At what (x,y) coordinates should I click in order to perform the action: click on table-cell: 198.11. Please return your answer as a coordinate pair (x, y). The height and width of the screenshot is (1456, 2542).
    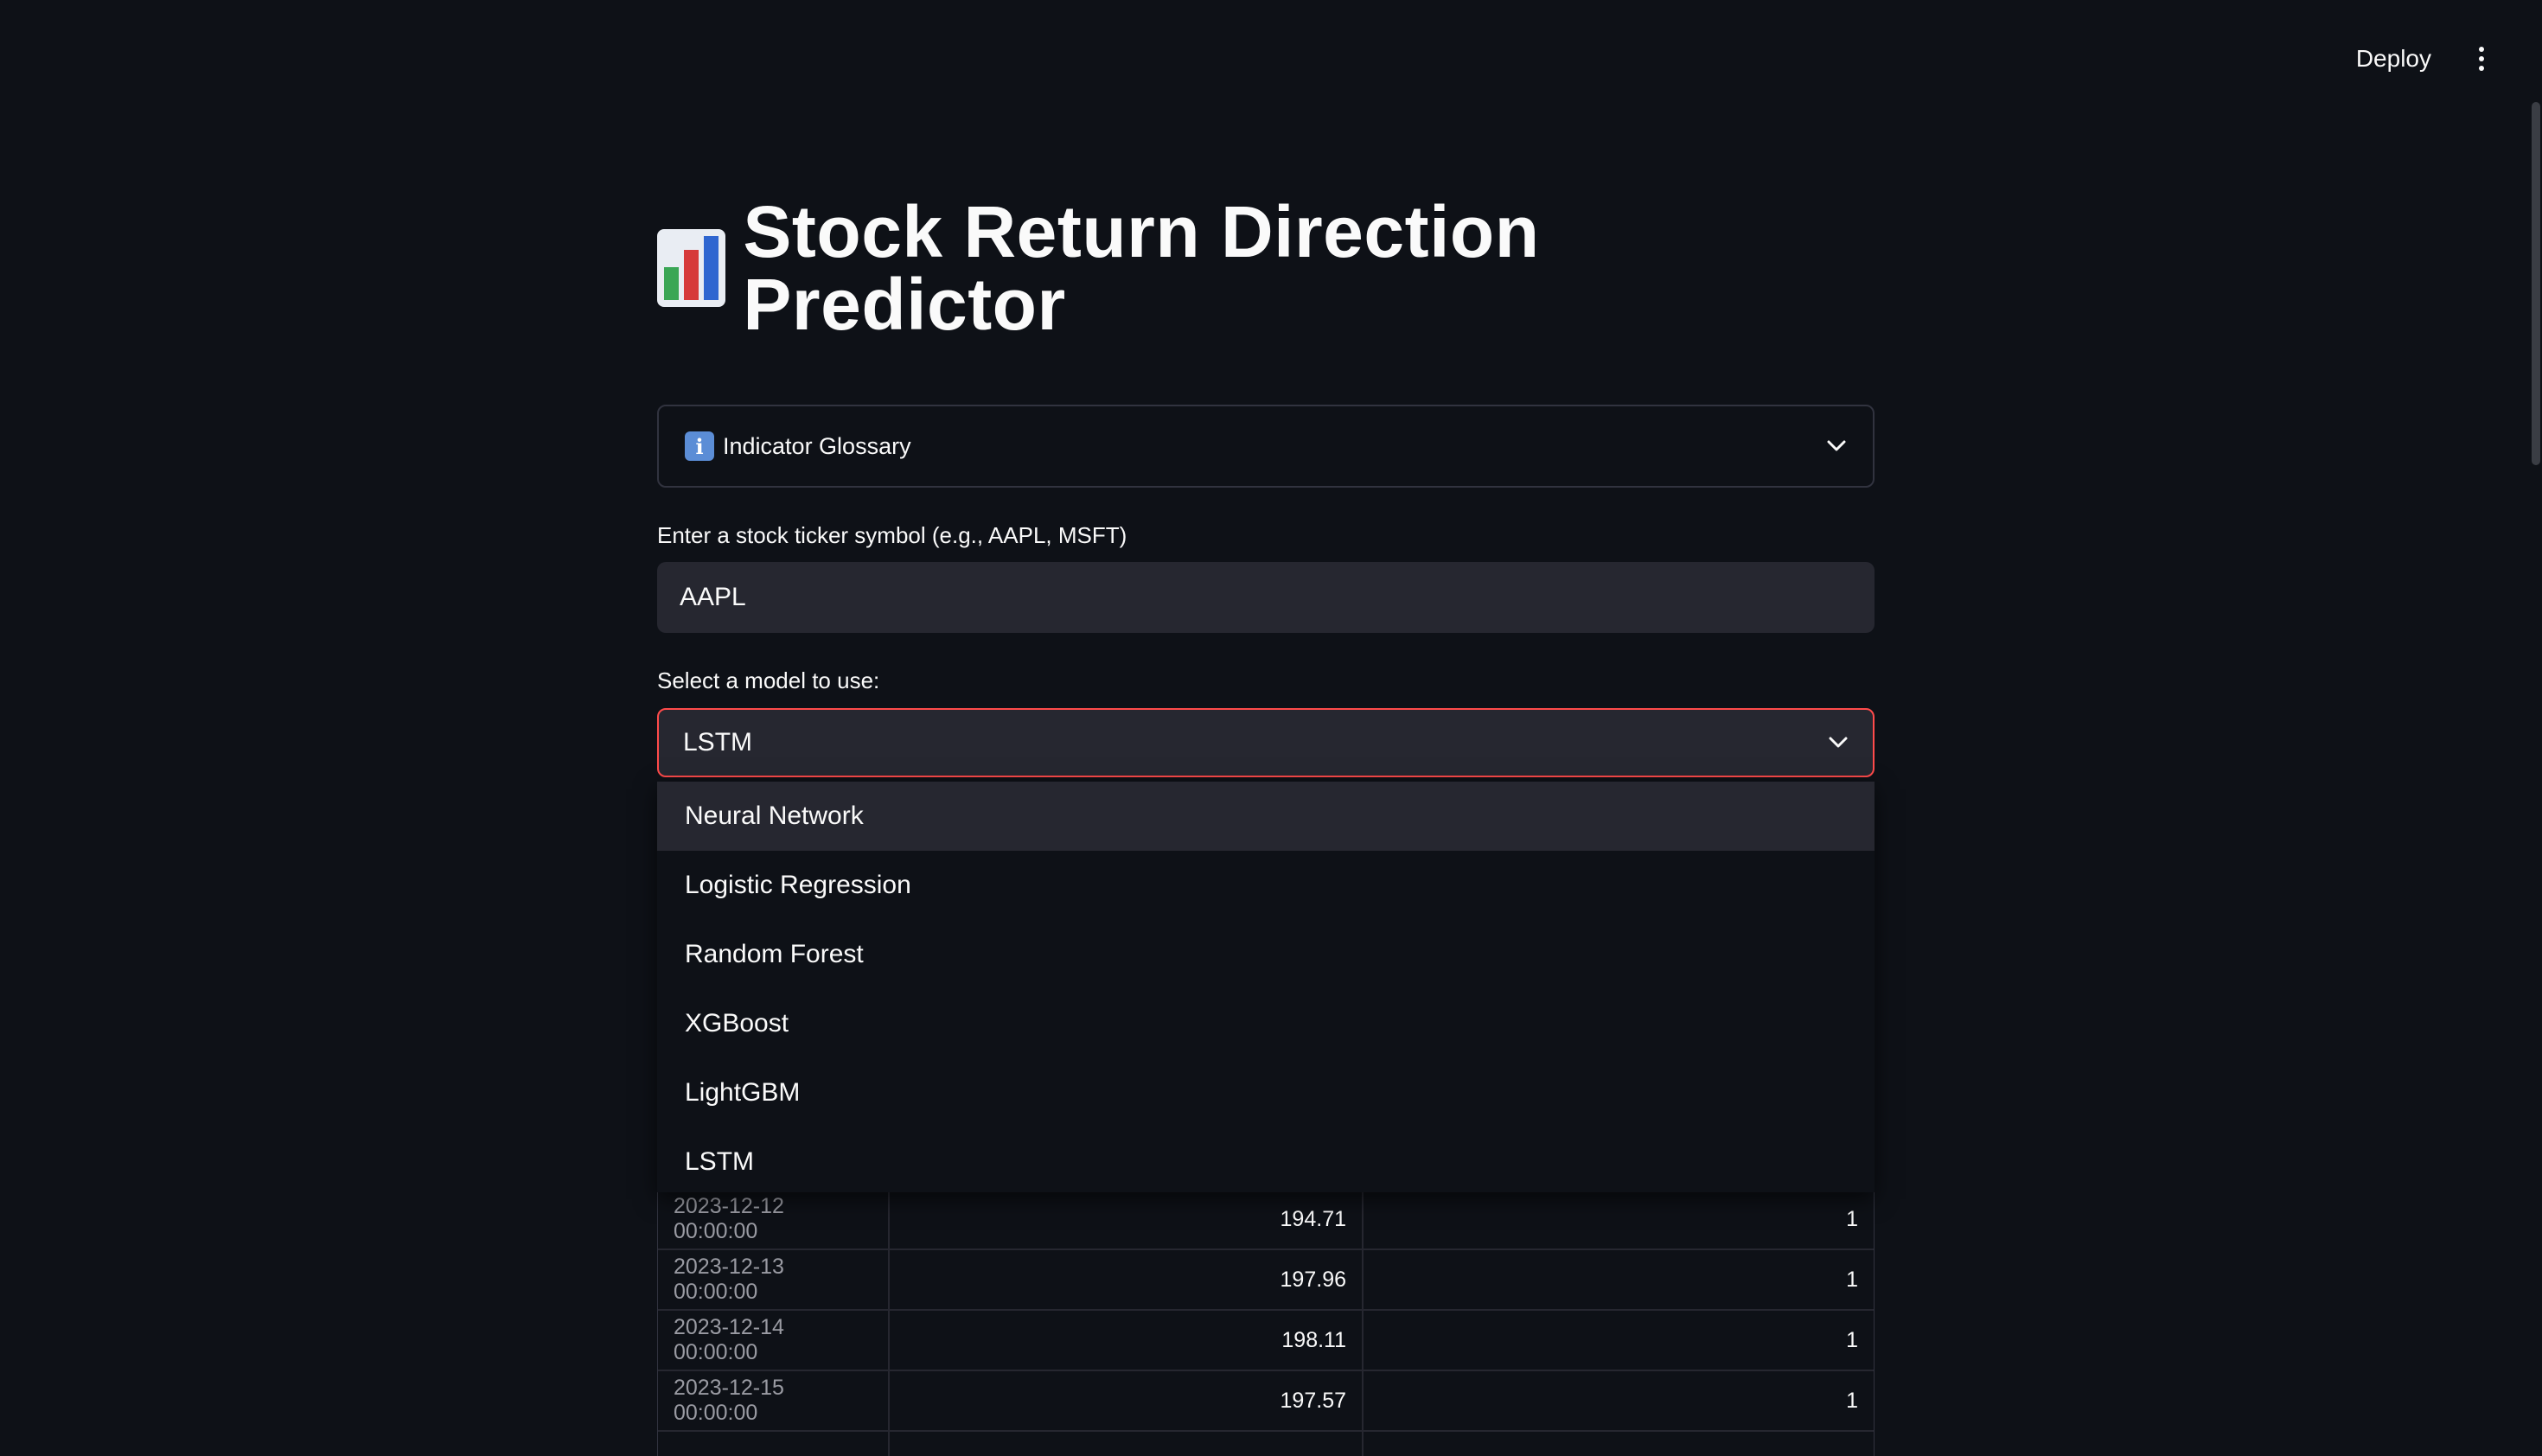
    Looking at the image, I should click on (1127, 1340).